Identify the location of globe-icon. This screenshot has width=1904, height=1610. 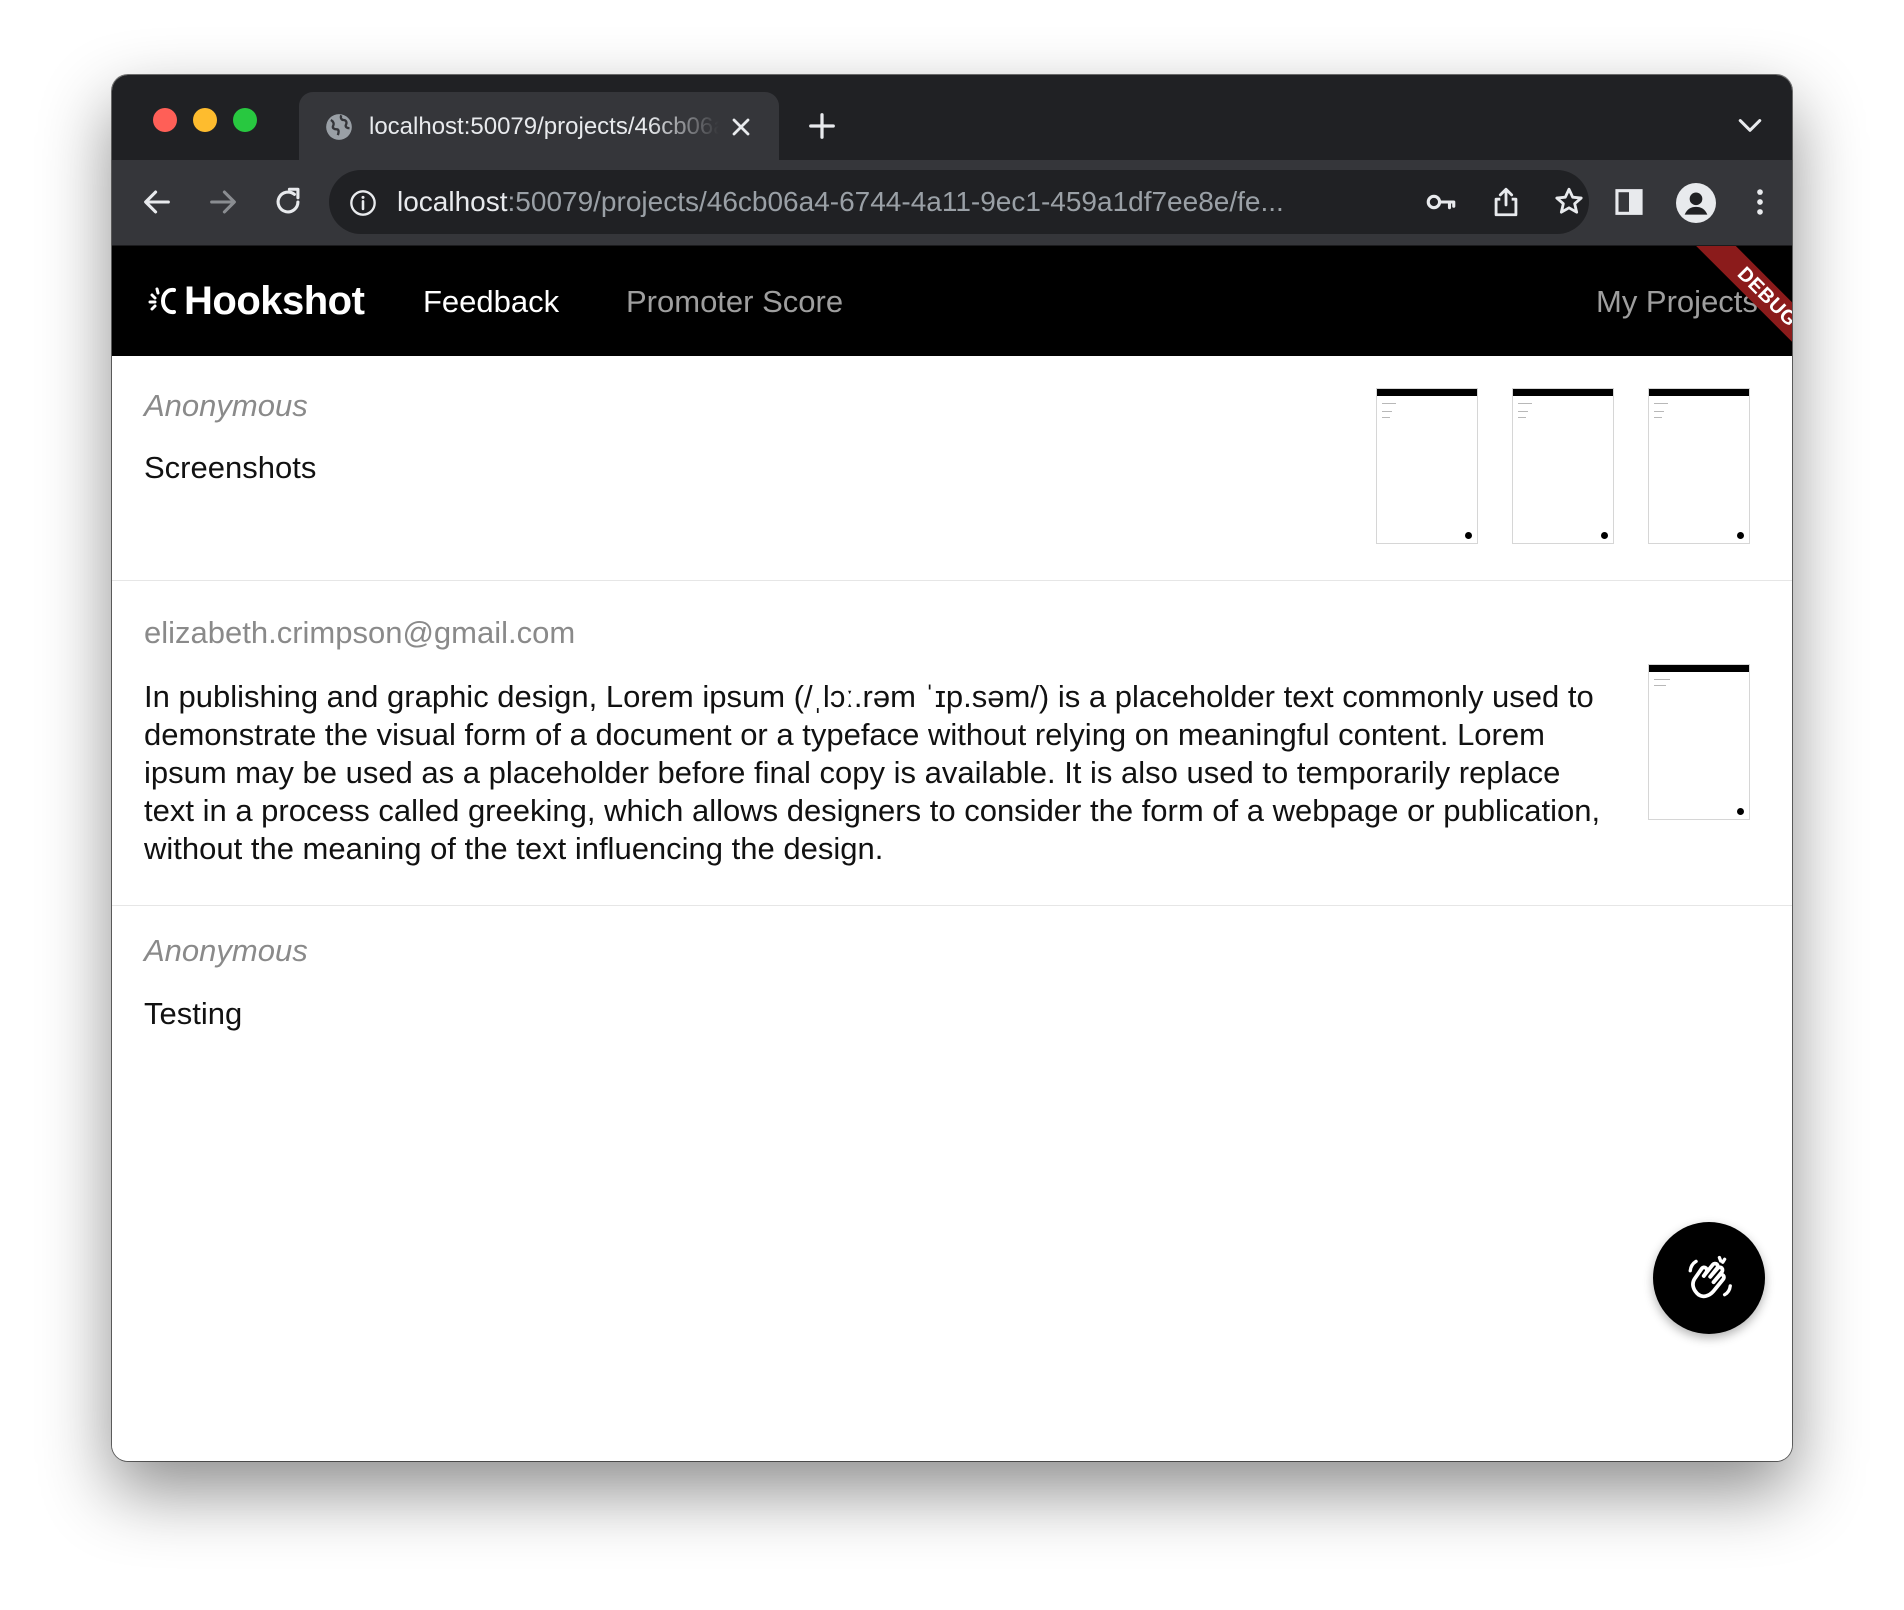
(339, 127).